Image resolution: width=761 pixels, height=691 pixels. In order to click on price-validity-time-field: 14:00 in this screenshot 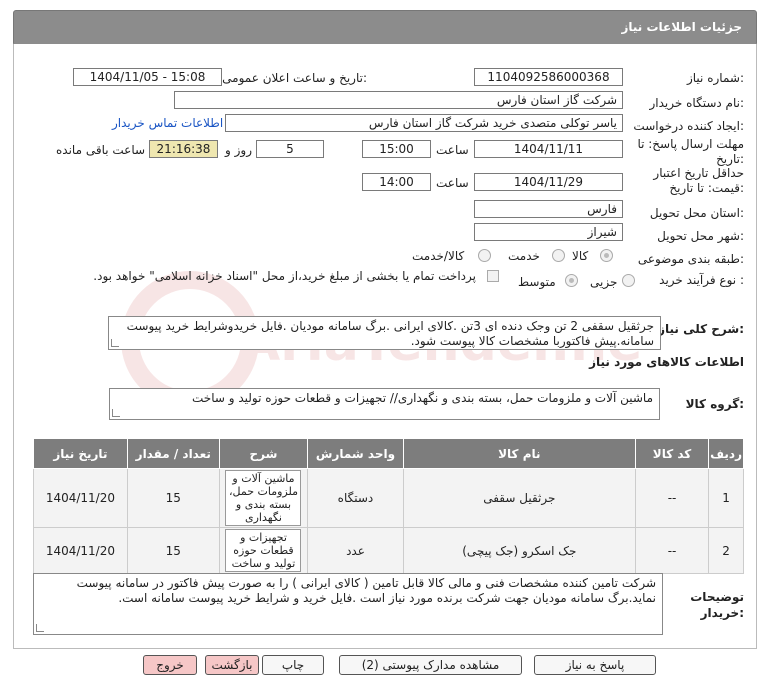, I will do `click(396, 182)`.